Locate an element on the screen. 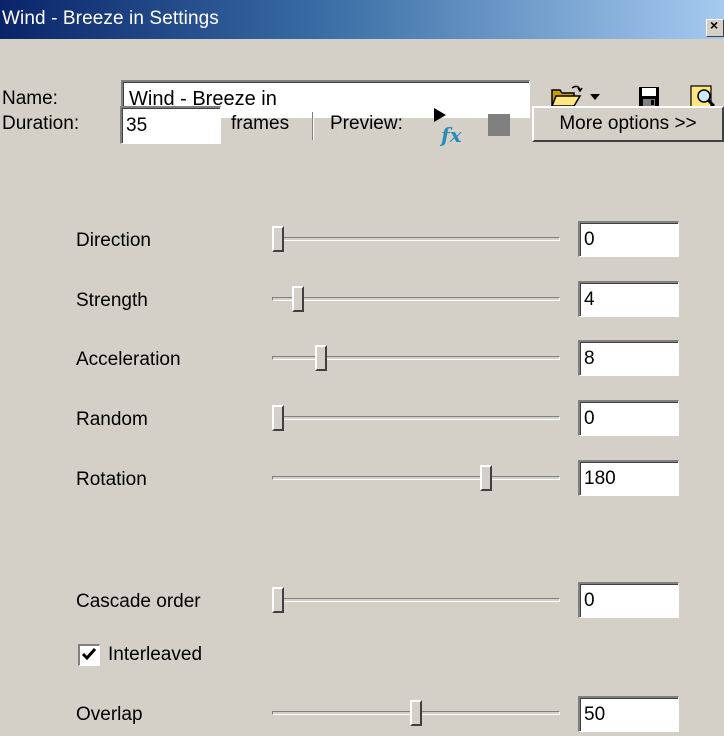 This screenshot has width=724, height=736. overlap-value-input is located at coordinates (628, 714).